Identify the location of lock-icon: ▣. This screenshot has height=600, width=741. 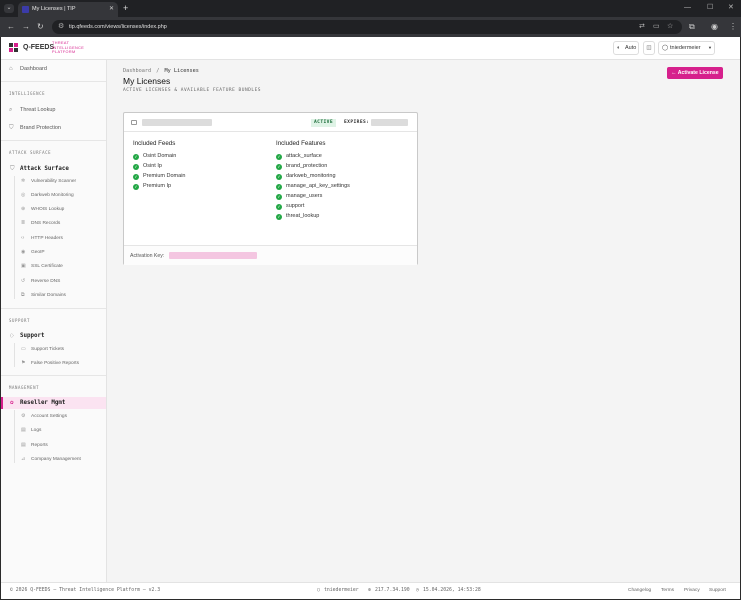
(23, 266).